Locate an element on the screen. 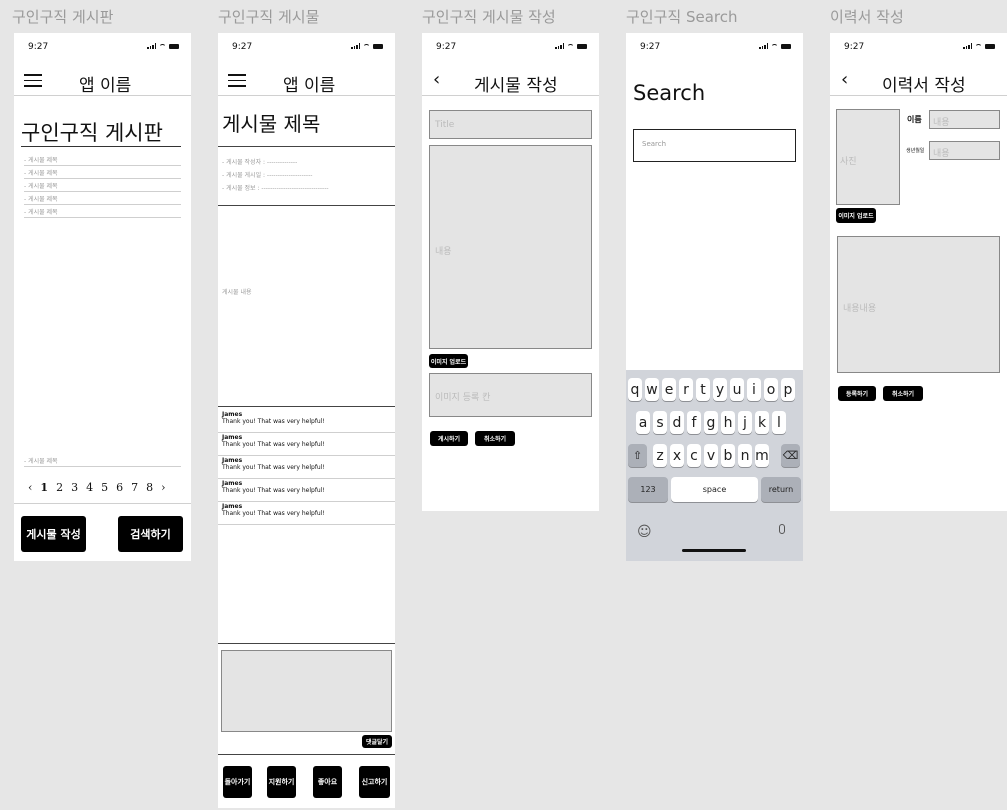  page-number: 4 is located at coordinates (89, 487).